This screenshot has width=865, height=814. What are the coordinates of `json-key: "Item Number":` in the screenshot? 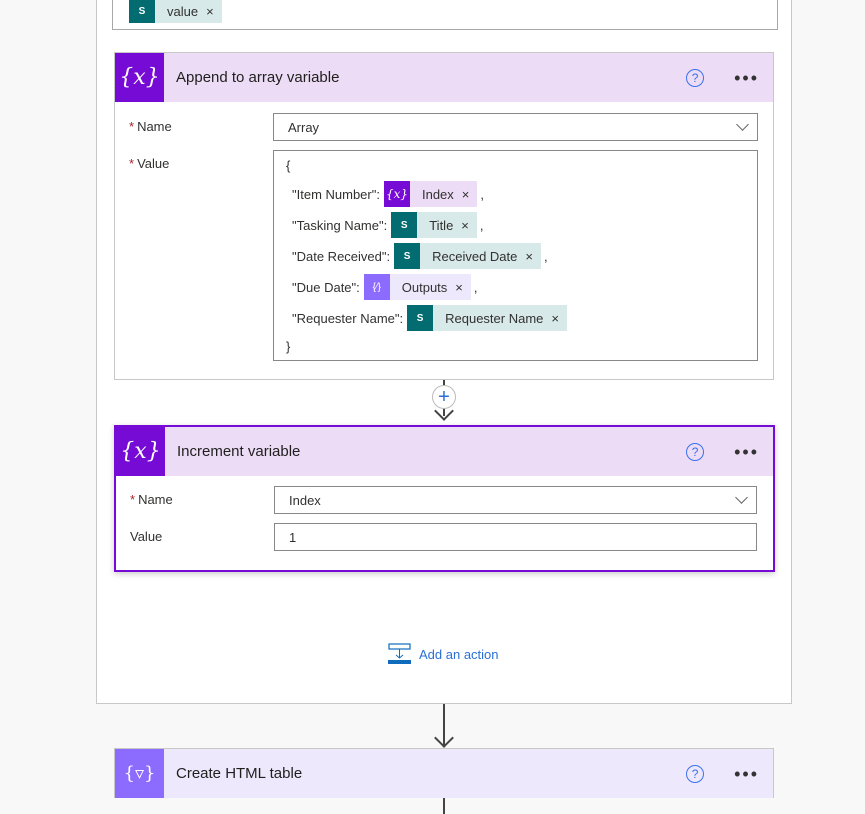 It's located at (336, 194).